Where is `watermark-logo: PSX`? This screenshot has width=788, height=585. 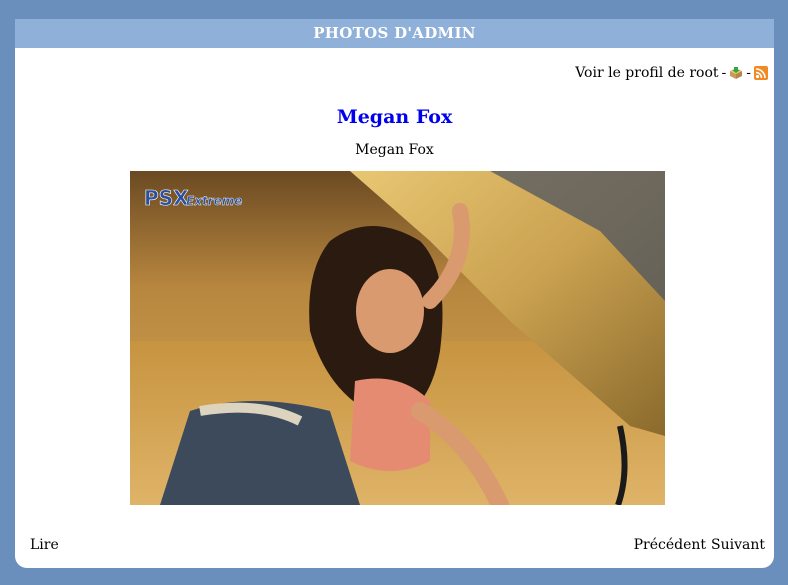 watermark-logo: PSX is located at coordinates (166, 198).